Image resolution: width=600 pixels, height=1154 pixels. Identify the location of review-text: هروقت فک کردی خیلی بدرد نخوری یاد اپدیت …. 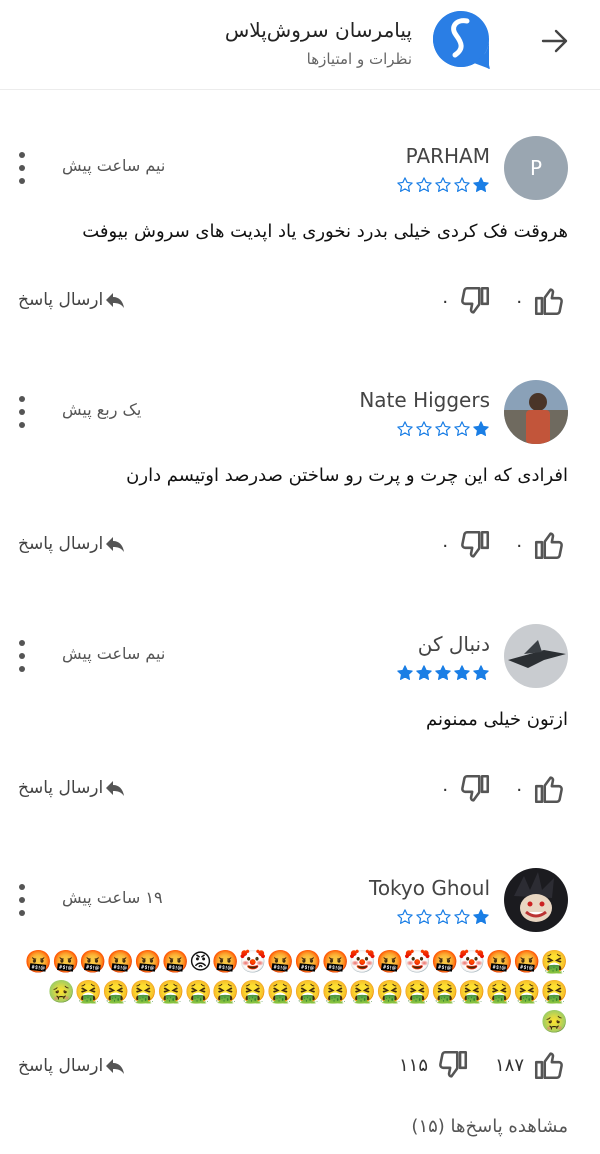
(325, 231).